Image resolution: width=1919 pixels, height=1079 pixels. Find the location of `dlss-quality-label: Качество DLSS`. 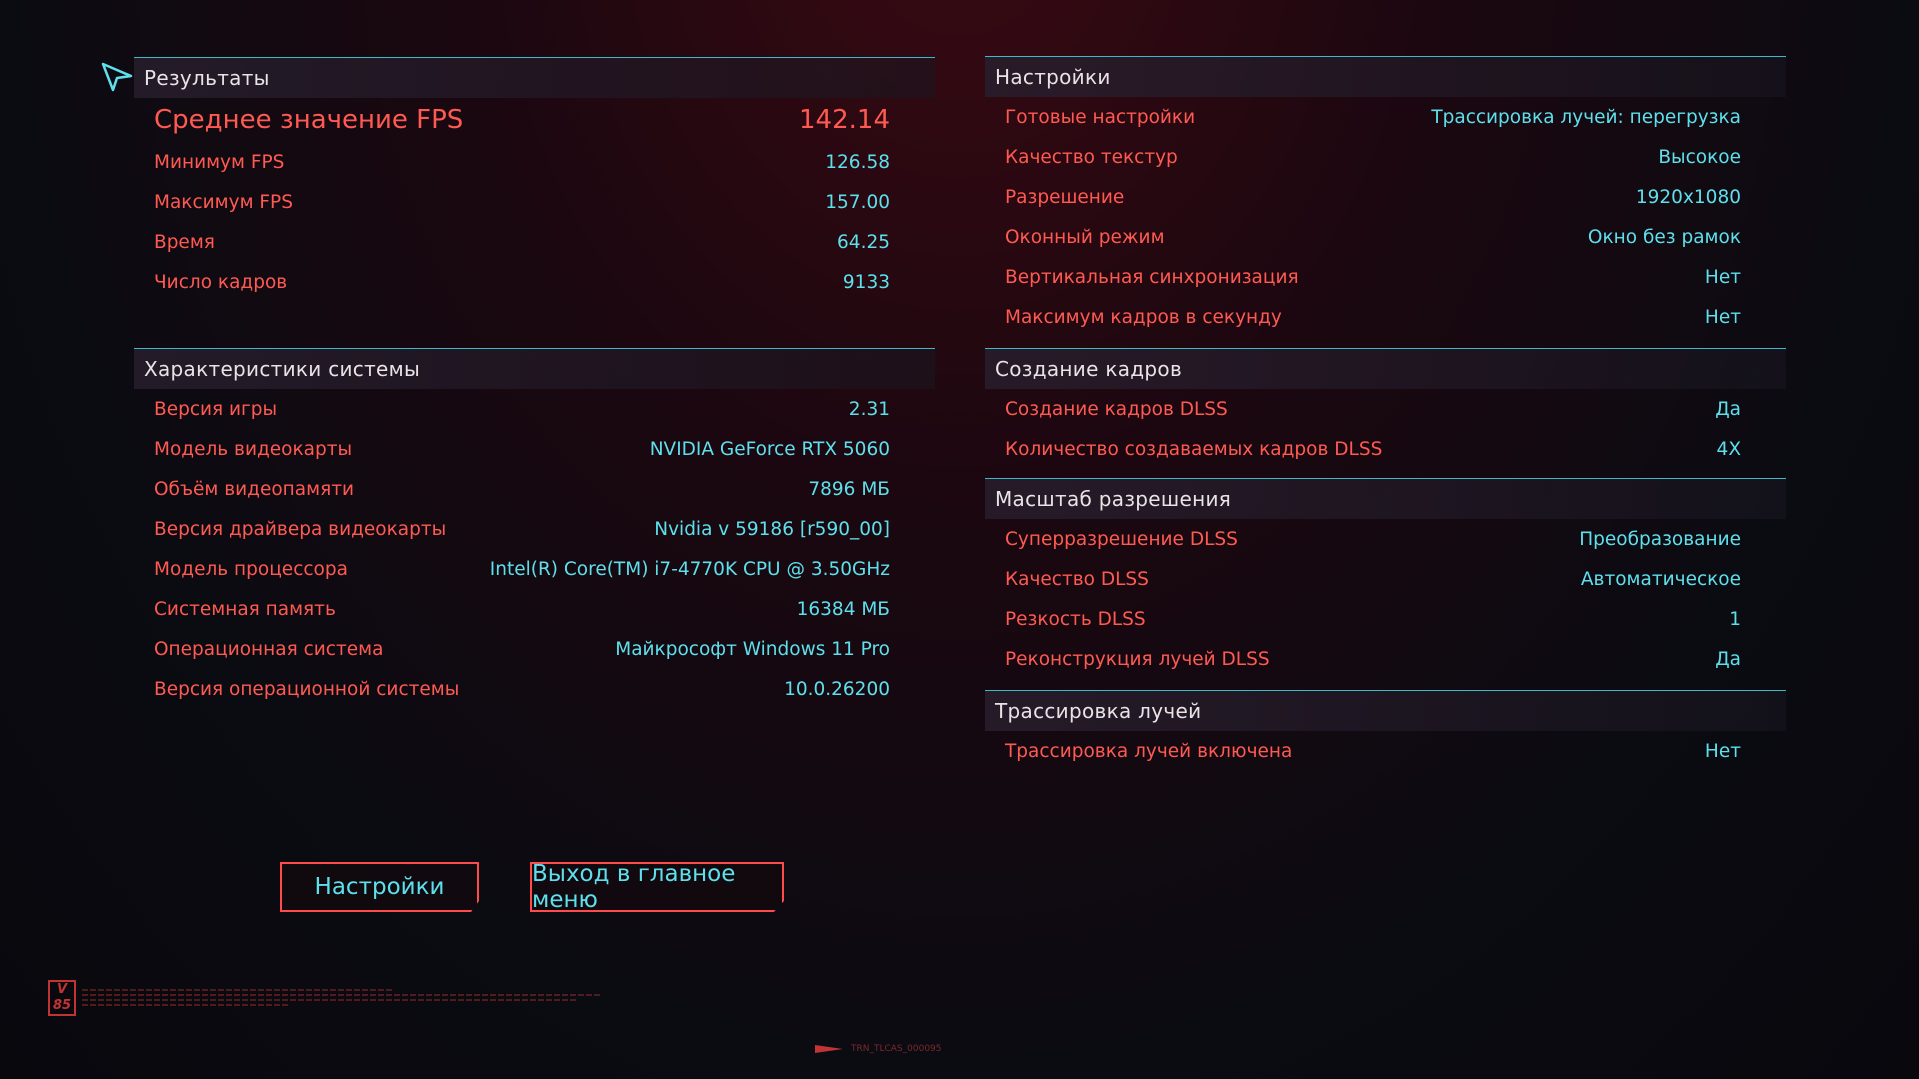

dlss-quality-label: Качество DLSS is located at coordinates (1077, 579).